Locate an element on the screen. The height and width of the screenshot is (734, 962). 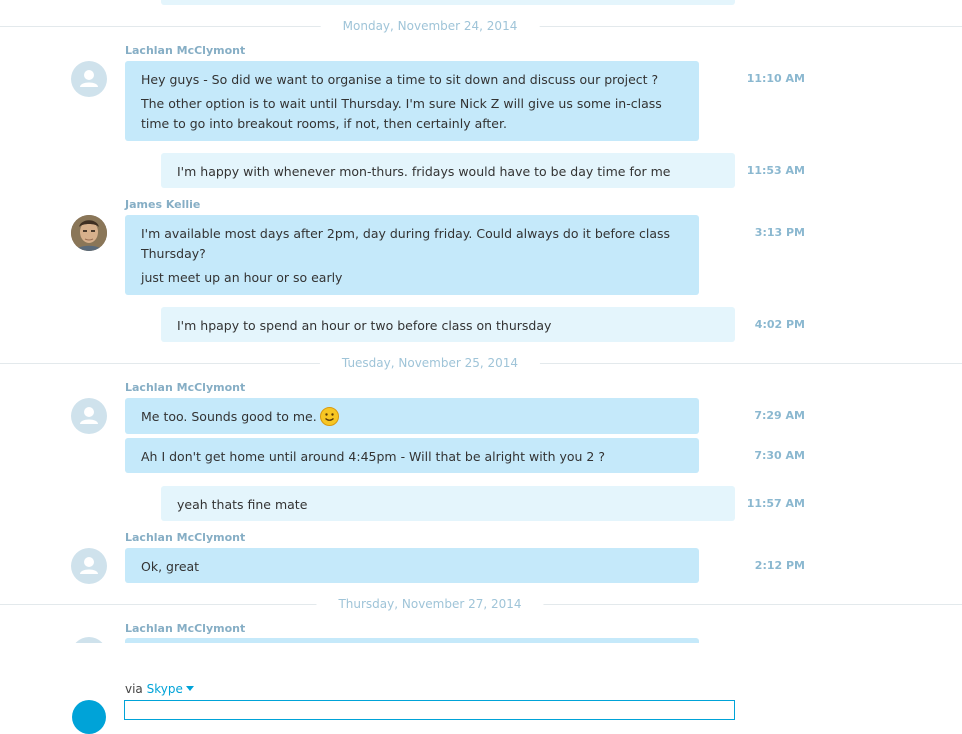
message-bubble-outgoing: yeah thats fine mate is located at coordinates (448, 503).